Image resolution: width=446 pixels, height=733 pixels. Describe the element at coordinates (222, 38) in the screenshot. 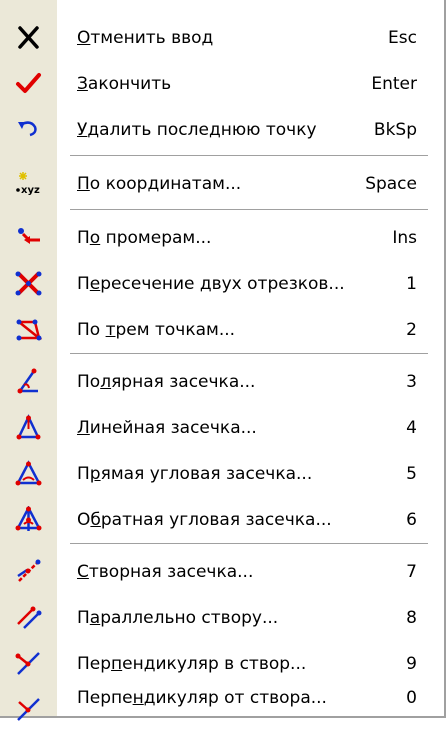

I see `menu-item-cancel-input: Отменить ввод Esc` at that location.